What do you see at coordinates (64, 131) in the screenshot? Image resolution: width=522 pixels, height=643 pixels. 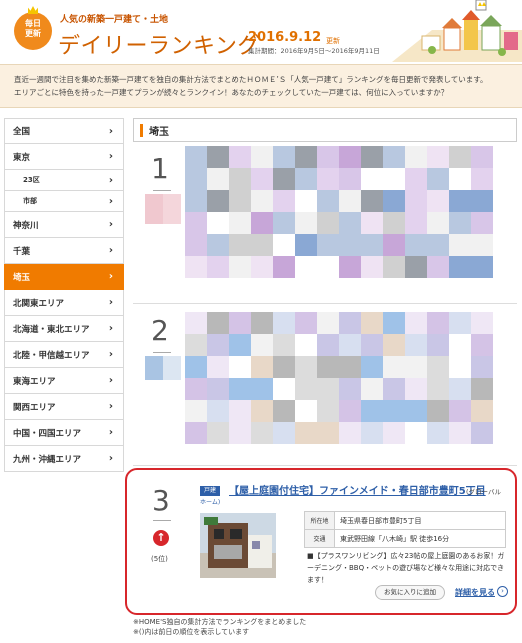 I see `sidebar-item: 全国 ›` at bounding box center [64, 131].